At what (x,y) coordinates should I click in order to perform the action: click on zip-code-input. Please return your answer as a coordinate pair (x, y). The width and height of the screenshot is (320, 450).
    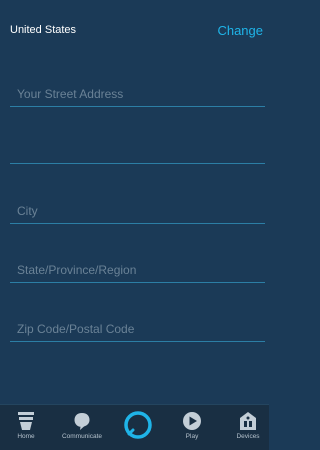
    Looking at the image, I should click on (137, 328).